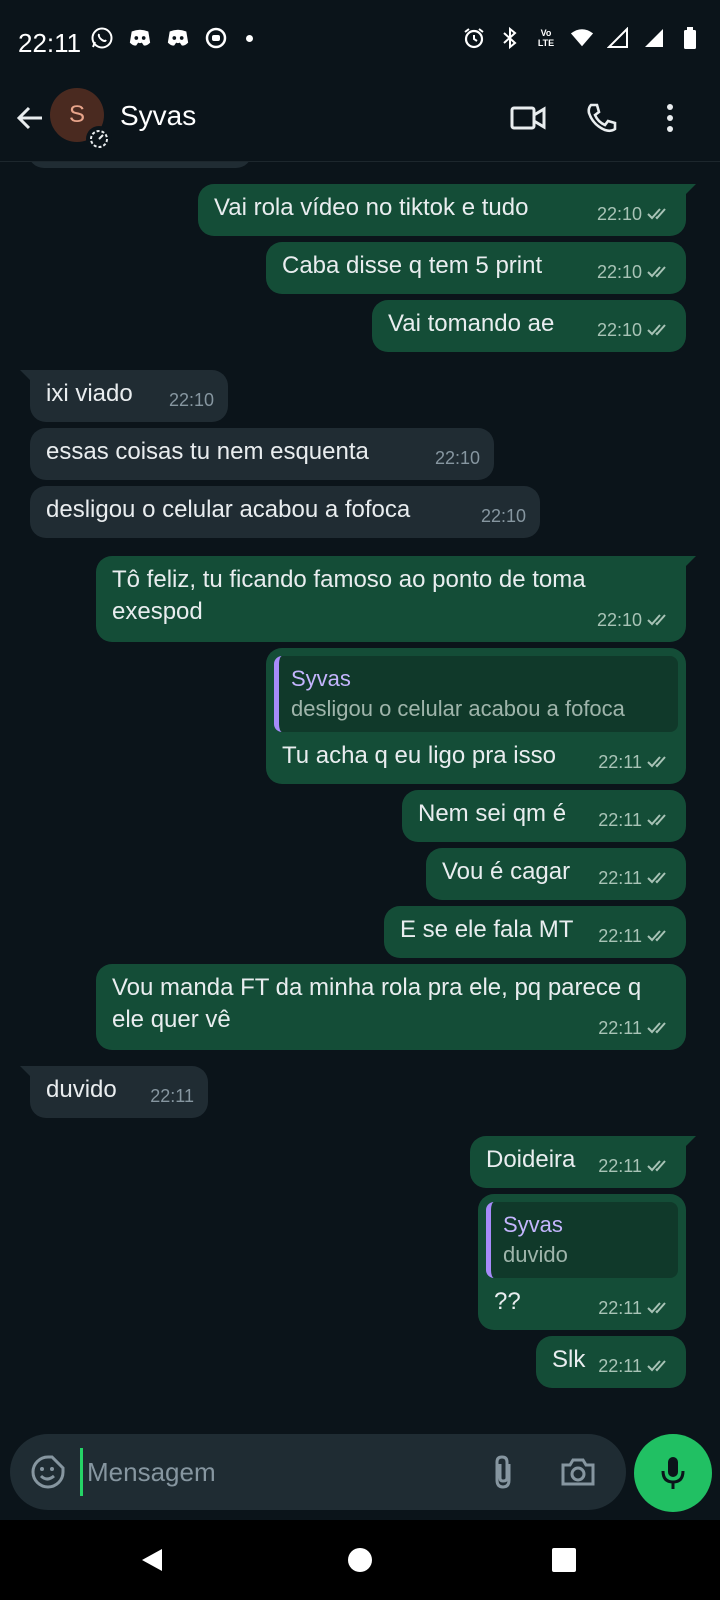  Describe the element at coordinates (89, 393) in the screenshot. I see `message-text: ixi viado` at that location.